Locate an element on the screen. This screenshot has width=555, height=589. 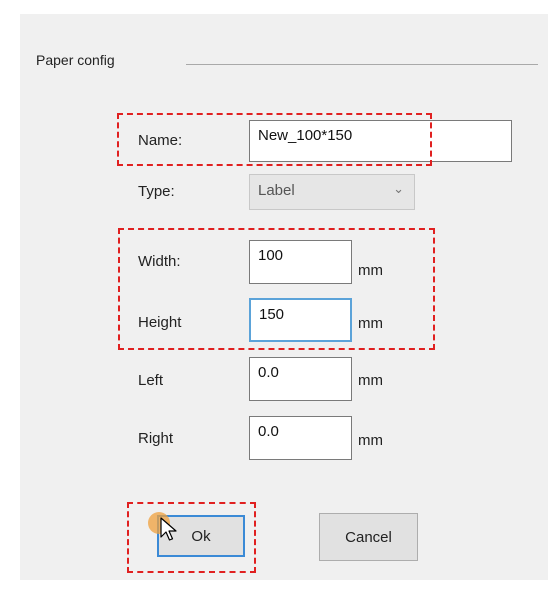
left-unit: mm is located at coordinates (370, 380).